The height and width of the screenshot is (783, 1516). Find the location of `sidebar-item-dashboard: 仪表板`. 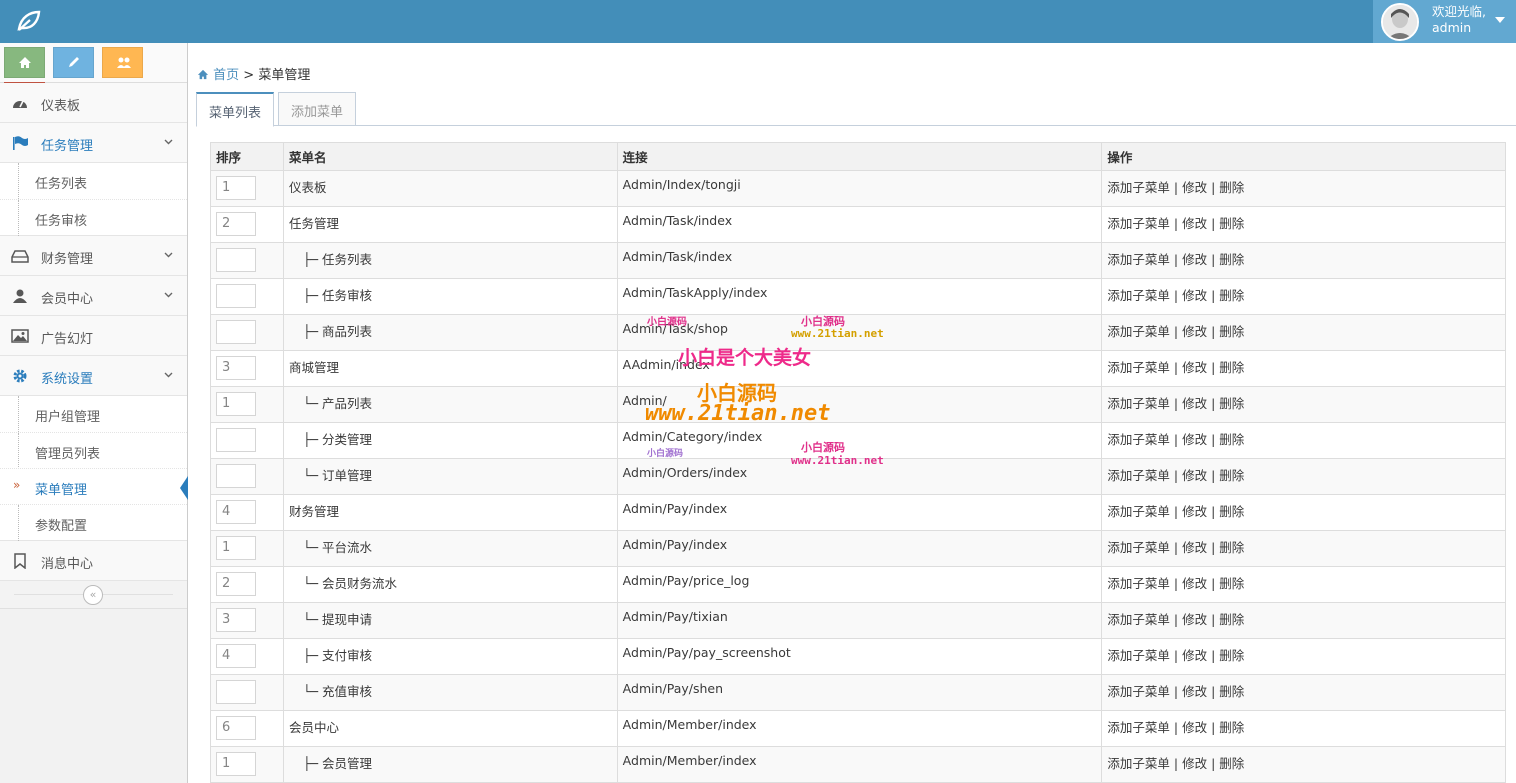

sidebar-item-dashboard: 仪表板 is located at coordinates (93, 103).